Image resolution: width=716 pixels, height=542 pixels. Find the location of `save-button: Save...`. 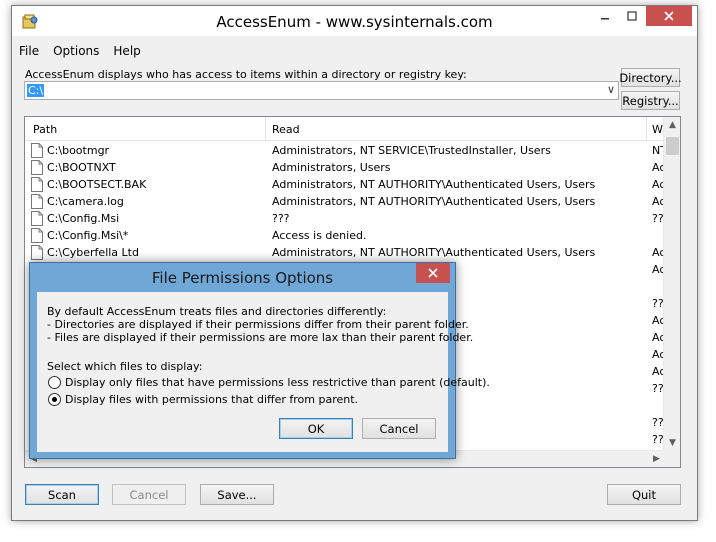

save-button: Save... is located at coordinates (237, 494).